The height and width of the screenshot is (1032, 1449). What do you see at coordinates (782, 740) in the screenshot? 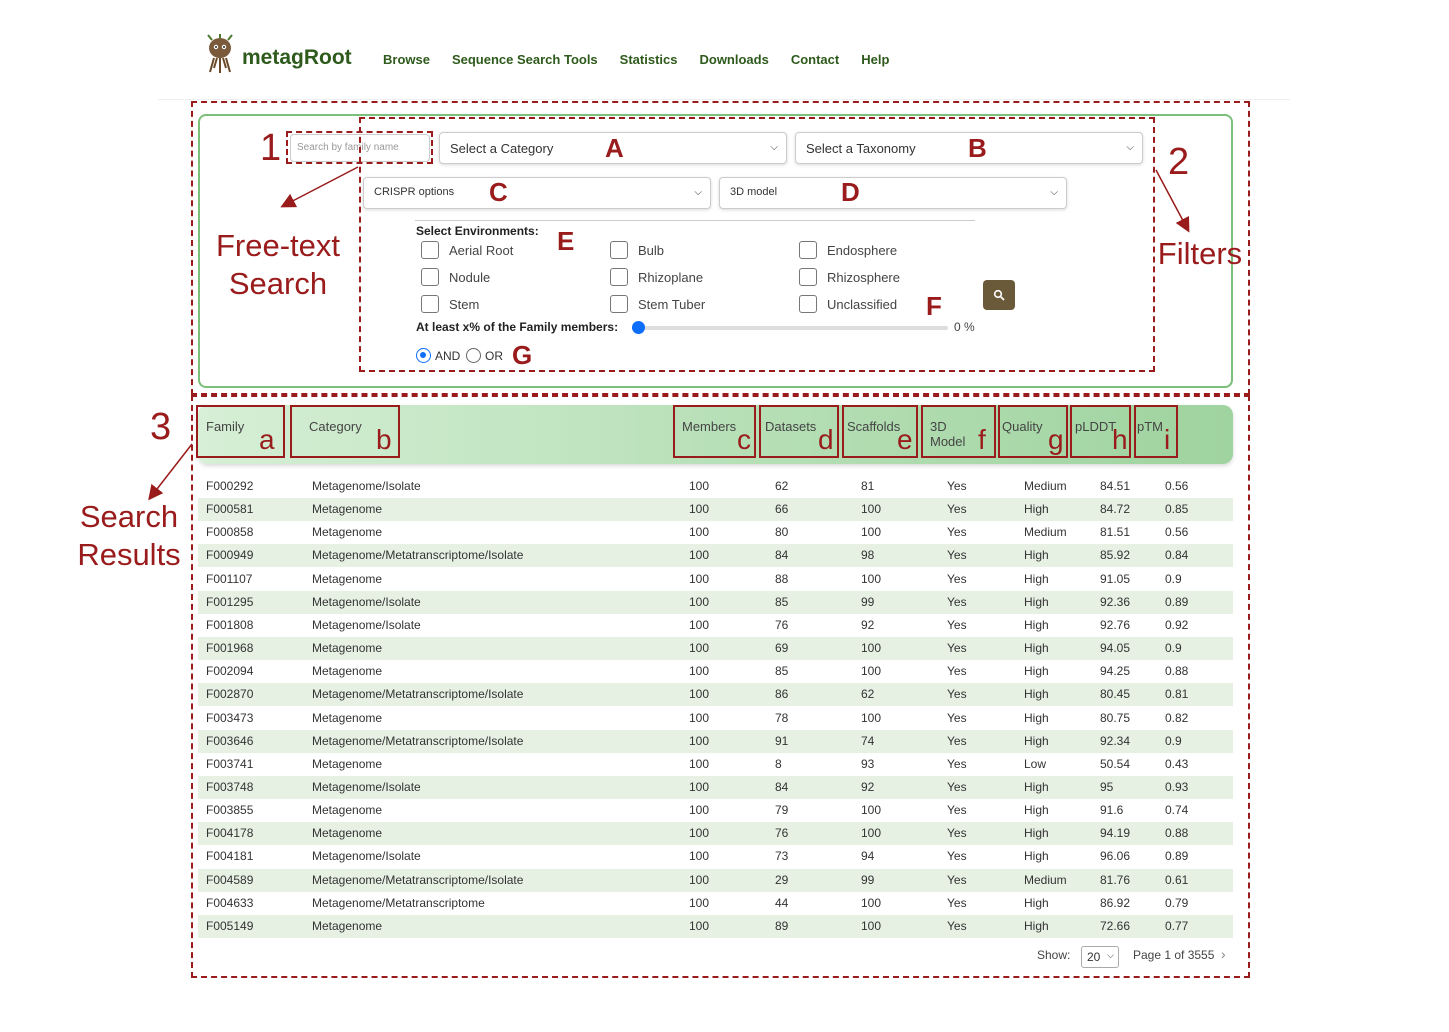
I see `cell-datasets: 91` at bounding box center [782, 740].